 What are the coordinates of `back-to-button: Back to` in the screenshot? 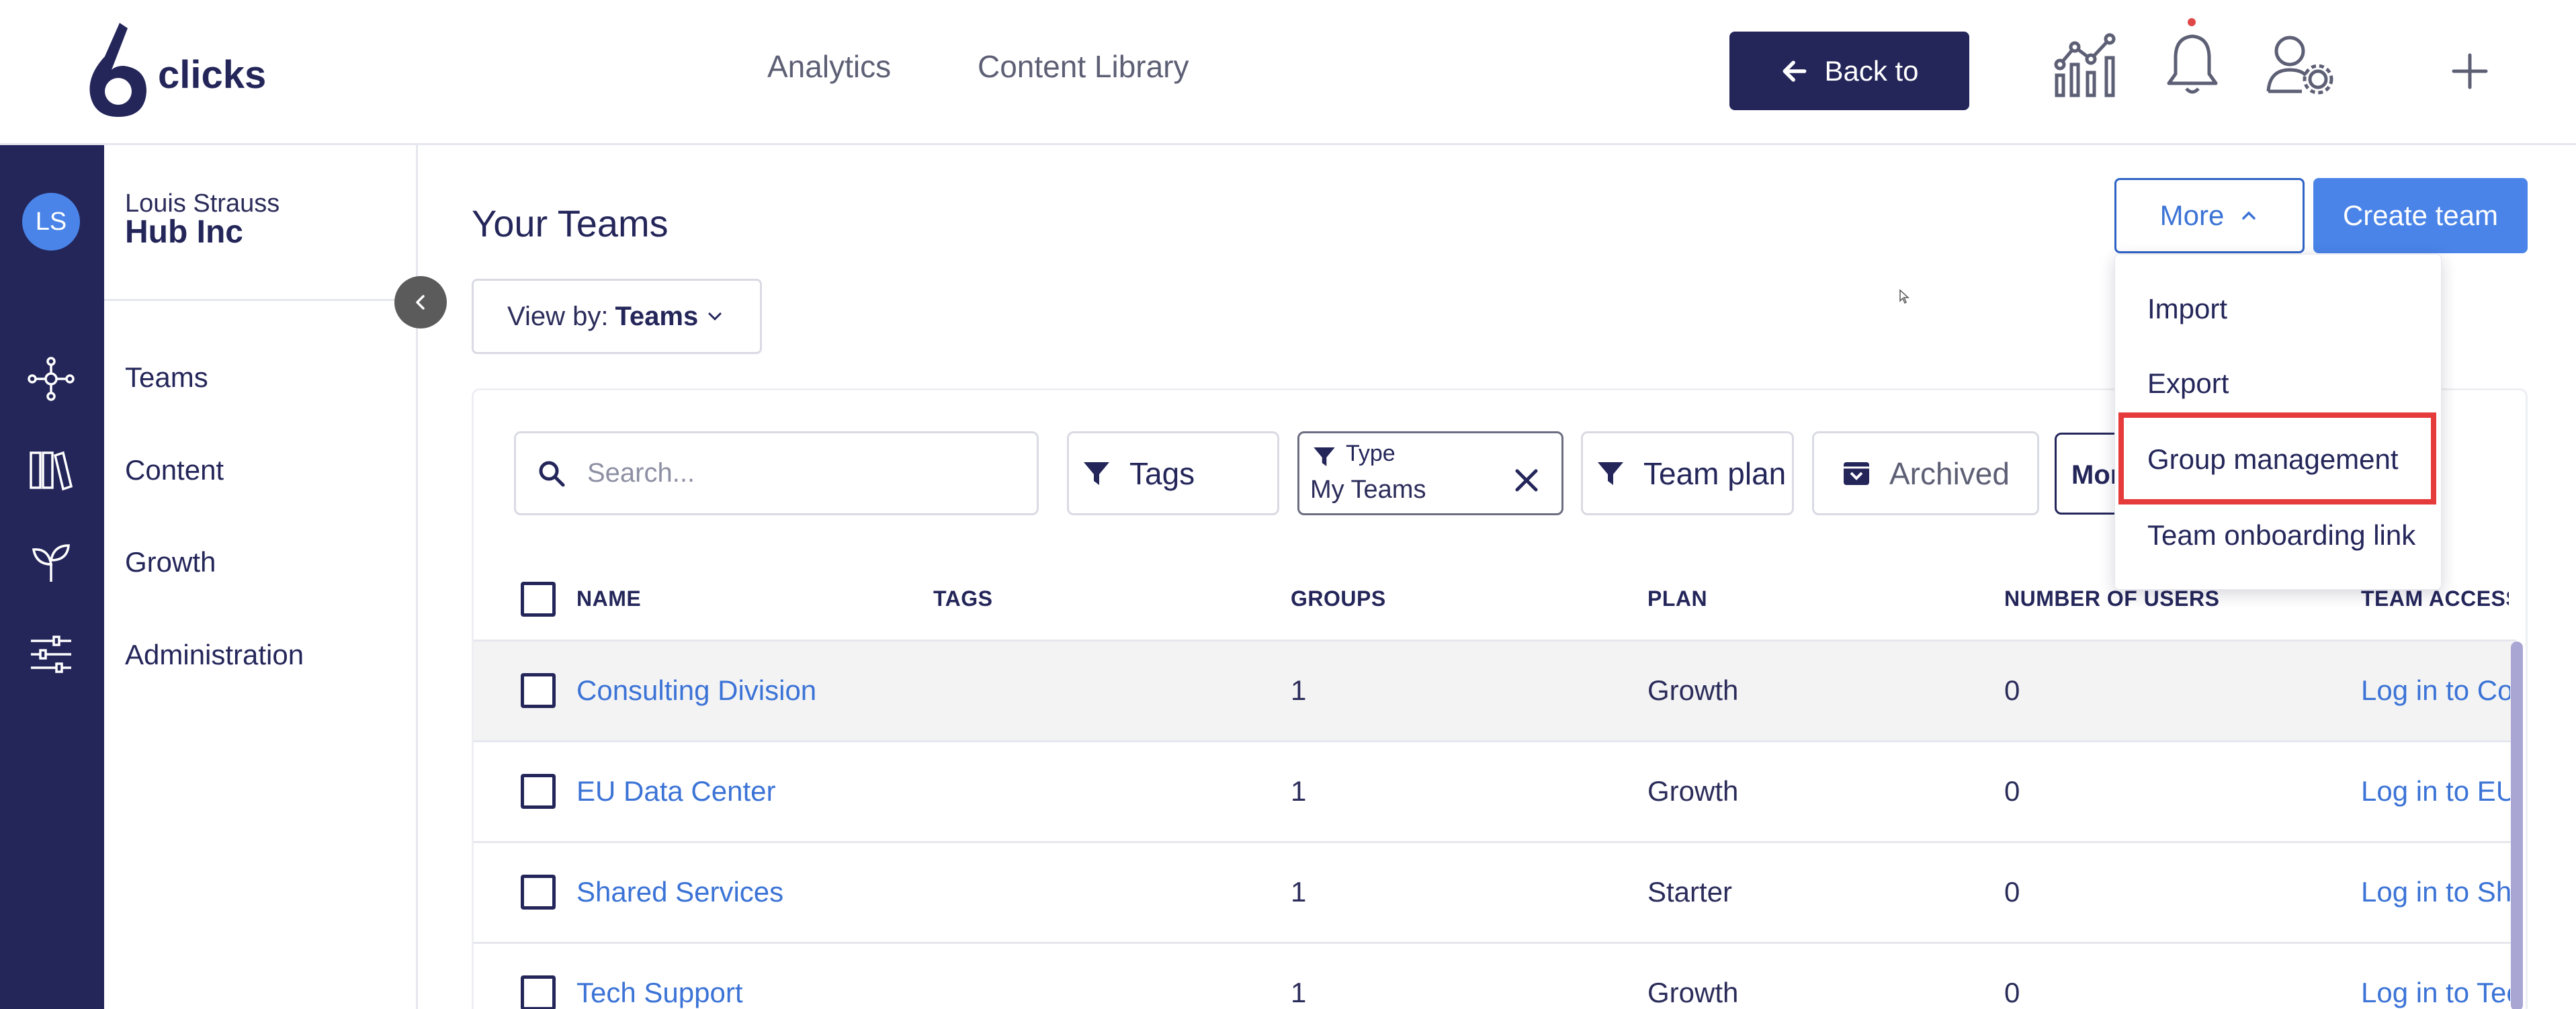 It's located at (1849, 71).